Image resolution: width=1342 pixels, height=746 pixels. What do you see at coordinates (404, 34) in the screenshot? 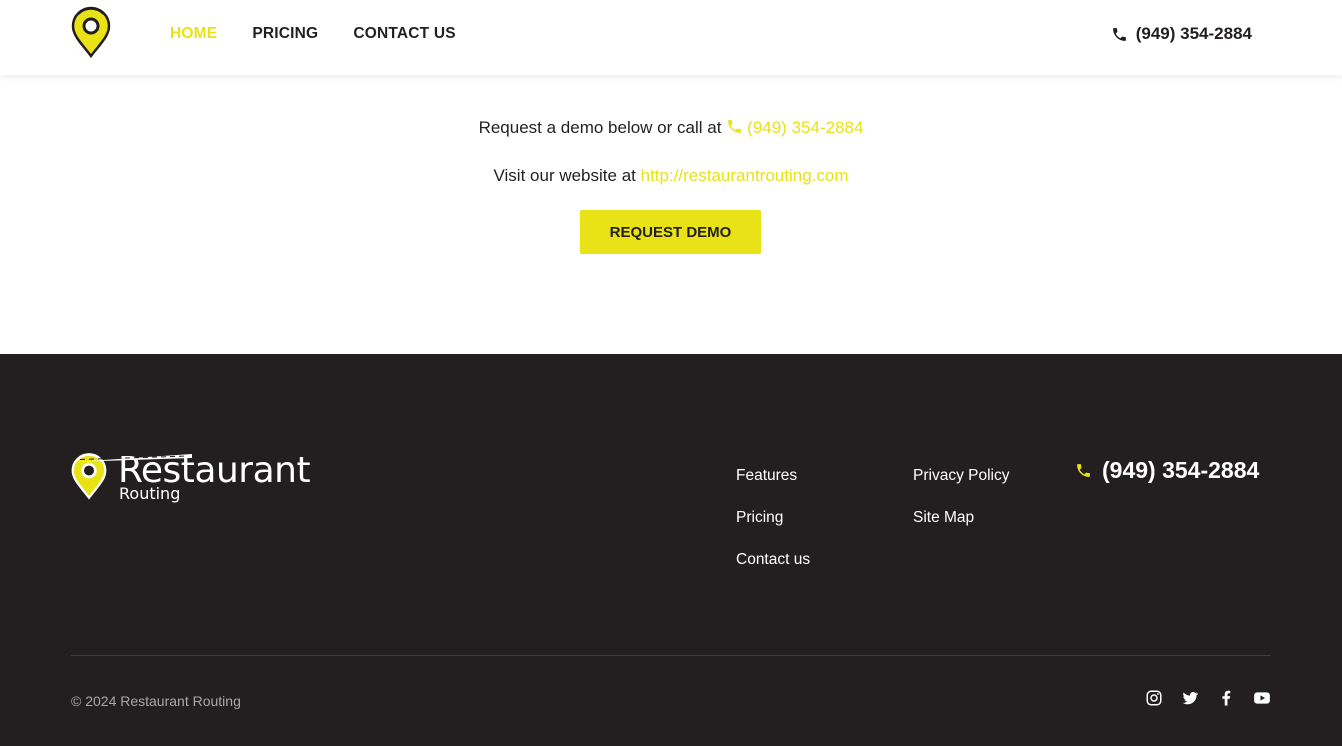
I see `nav-contact-us: CONTACT US` at bounding box center [404, 34].